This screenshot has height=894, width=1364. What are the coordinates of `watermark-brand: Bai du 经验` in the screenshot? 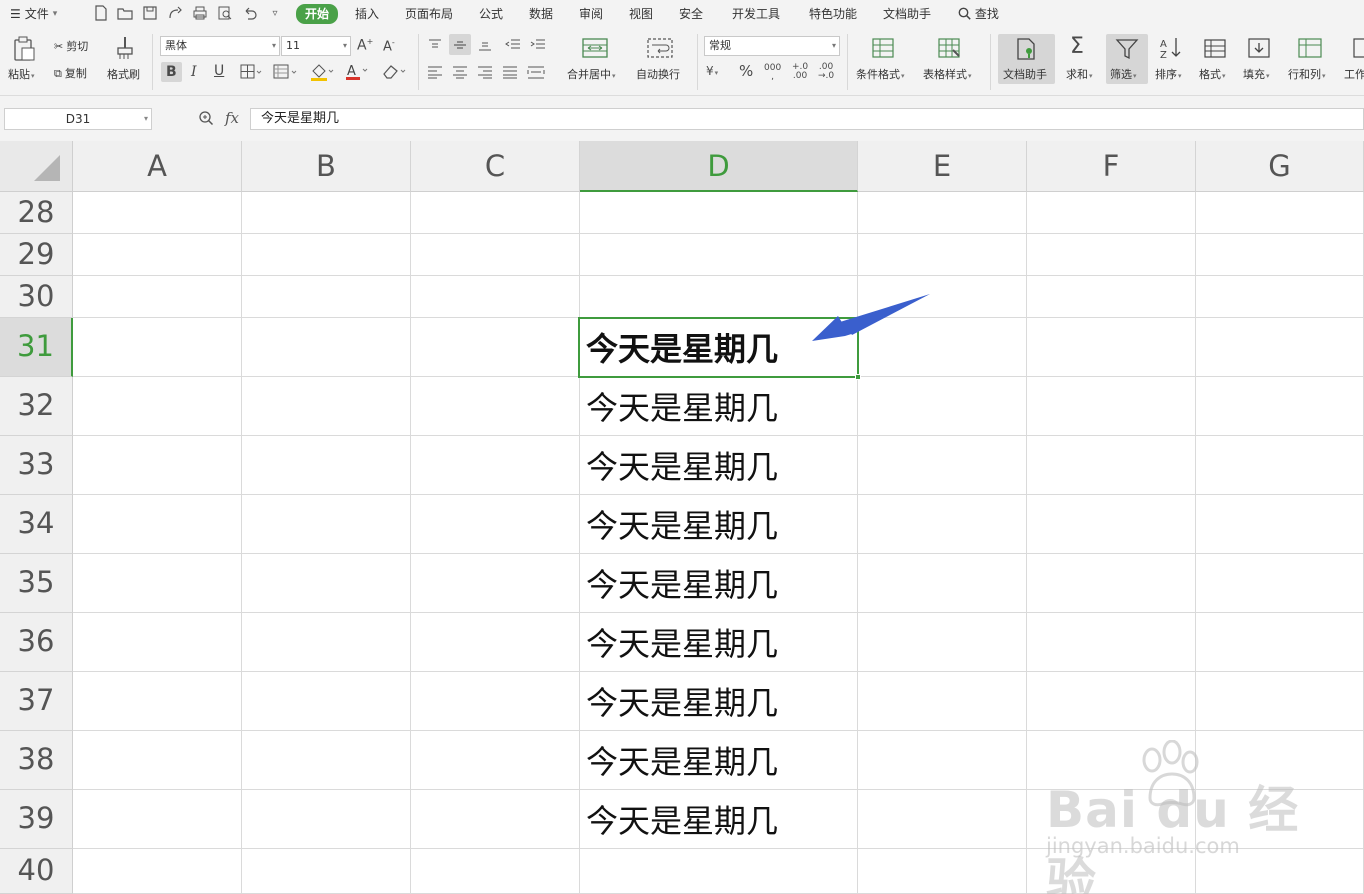 It's located at (1173, 837).